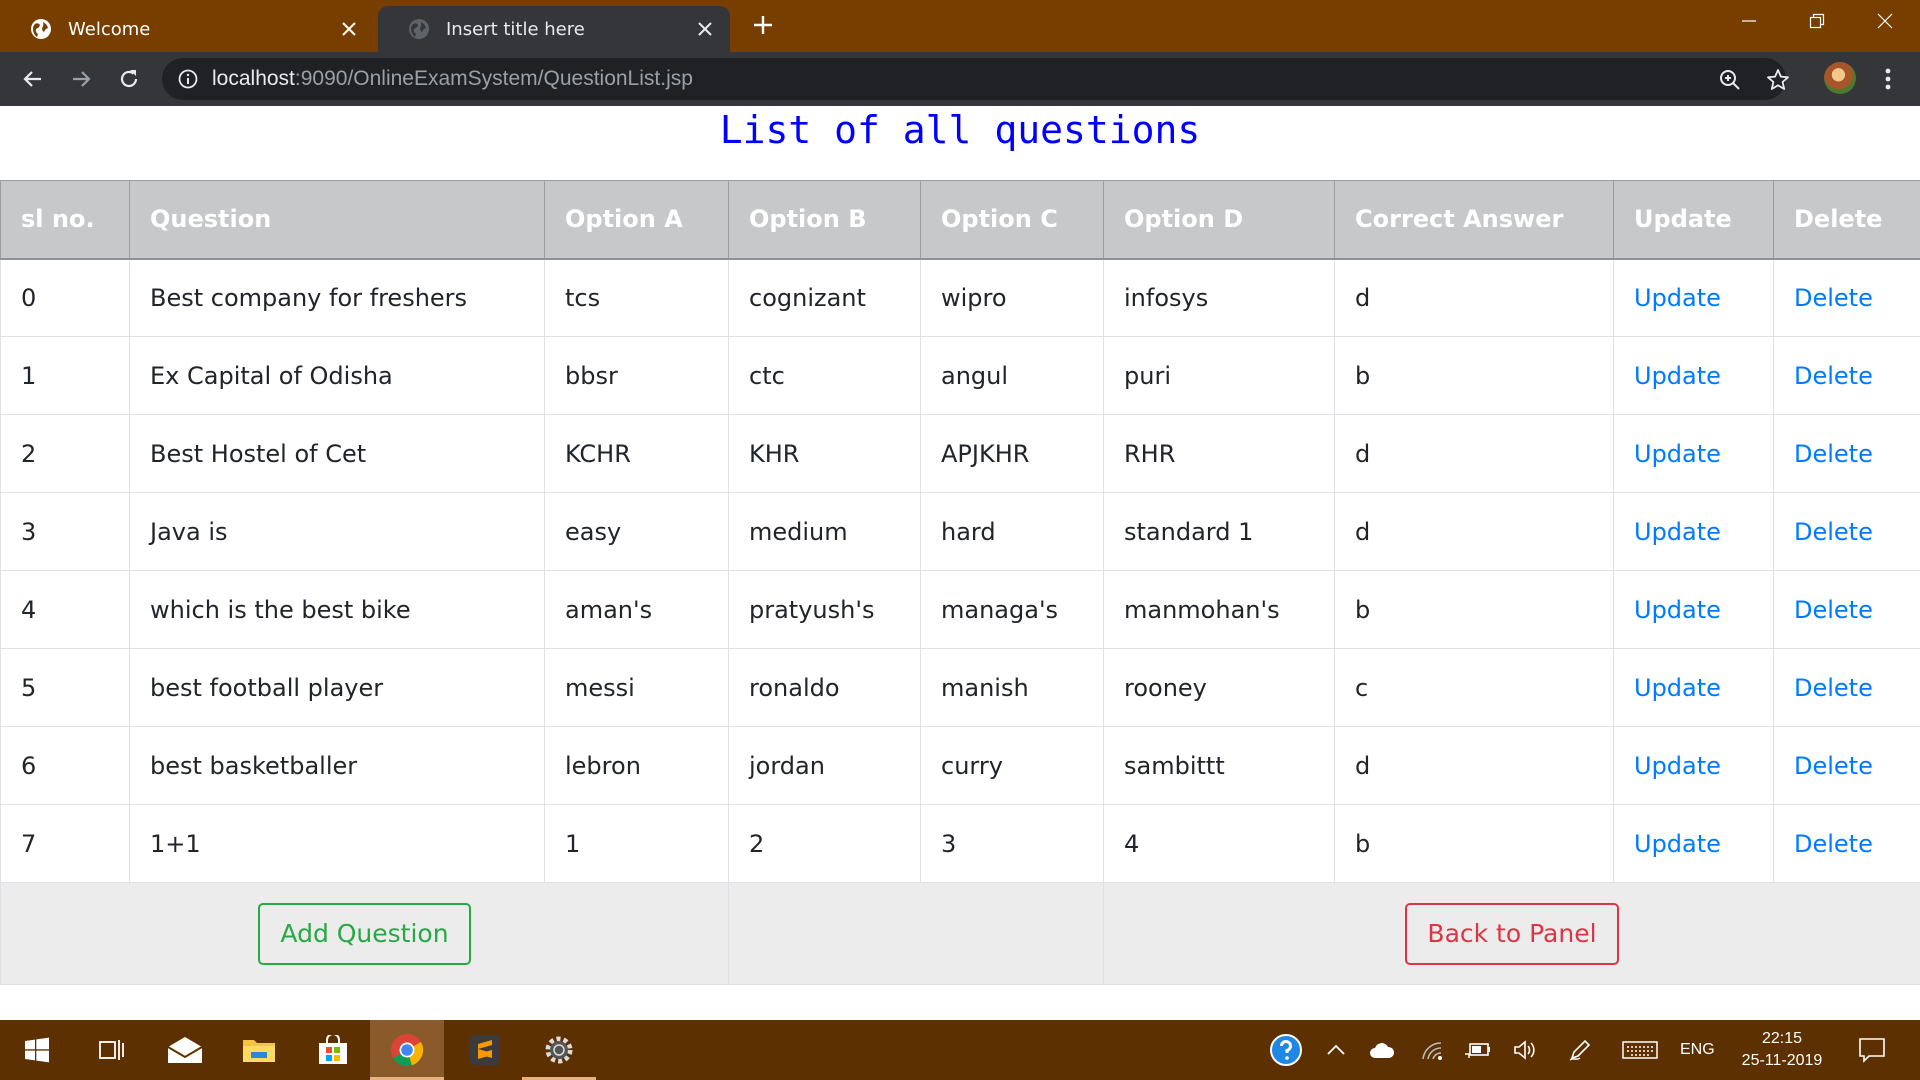 The image size is (1920, 1080). I want to click on table-footer-row: Add Question Back to Panel, so click(960, 933).